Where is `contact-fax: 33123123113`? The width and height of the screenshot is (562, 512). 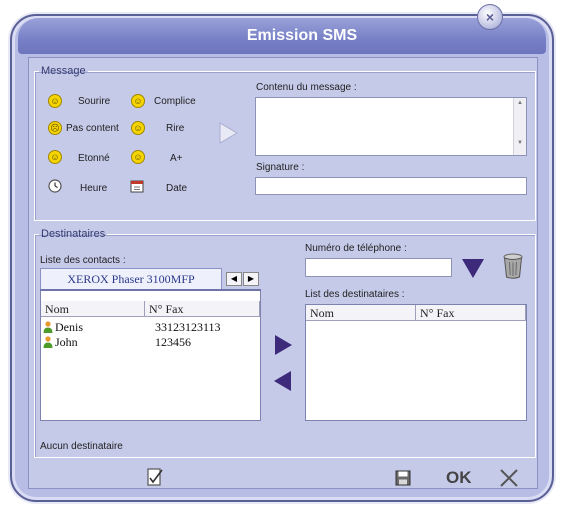 contact-fax: 33123123113 is located at coordinates (188, 327).